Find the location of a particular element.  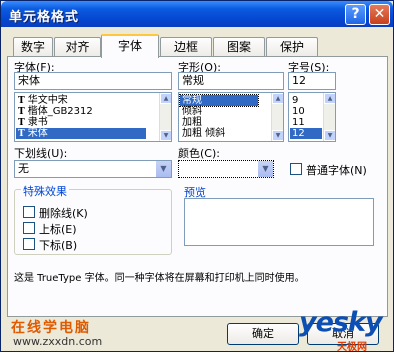

list-item-selected: T 宋体 is located at coordinates (81, 133).